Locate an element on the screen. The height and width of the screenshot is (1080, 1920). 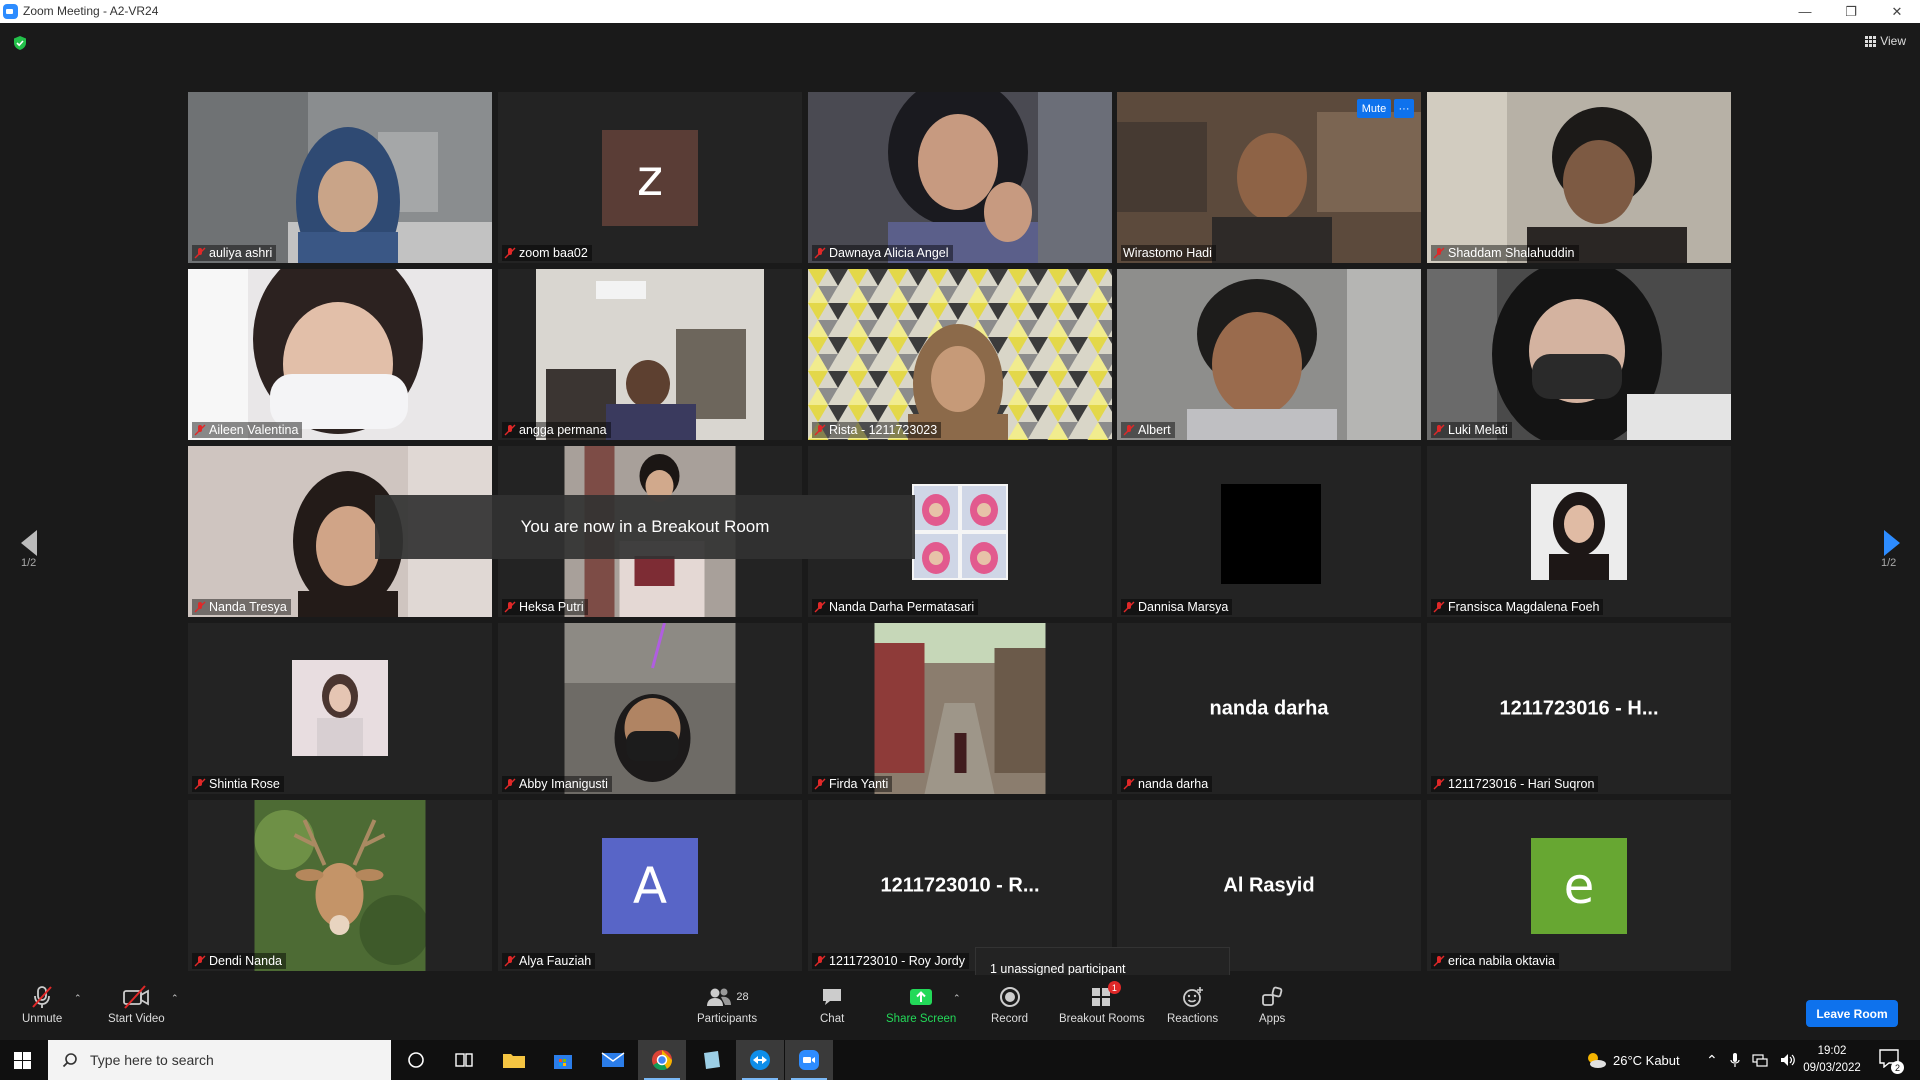
video-tile-active-speaker: Mute ··· Wirastomo Hadi is located at coordinates (1269, 177).